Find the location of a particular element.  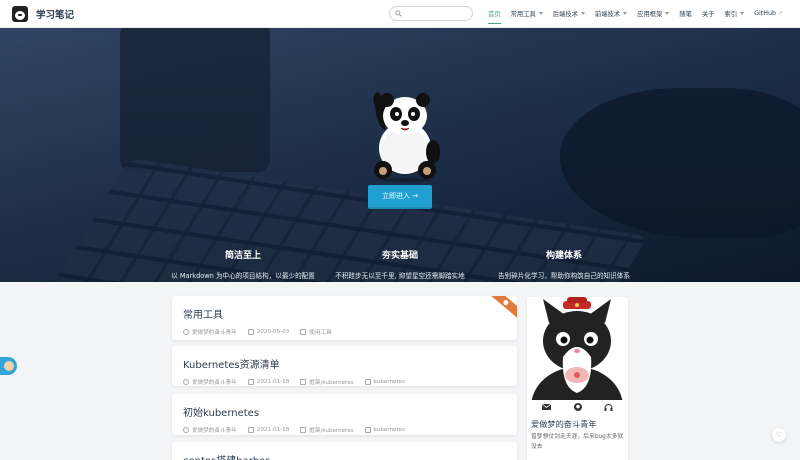

site-title: 学习笔记 is located at coordinates (55, 14).